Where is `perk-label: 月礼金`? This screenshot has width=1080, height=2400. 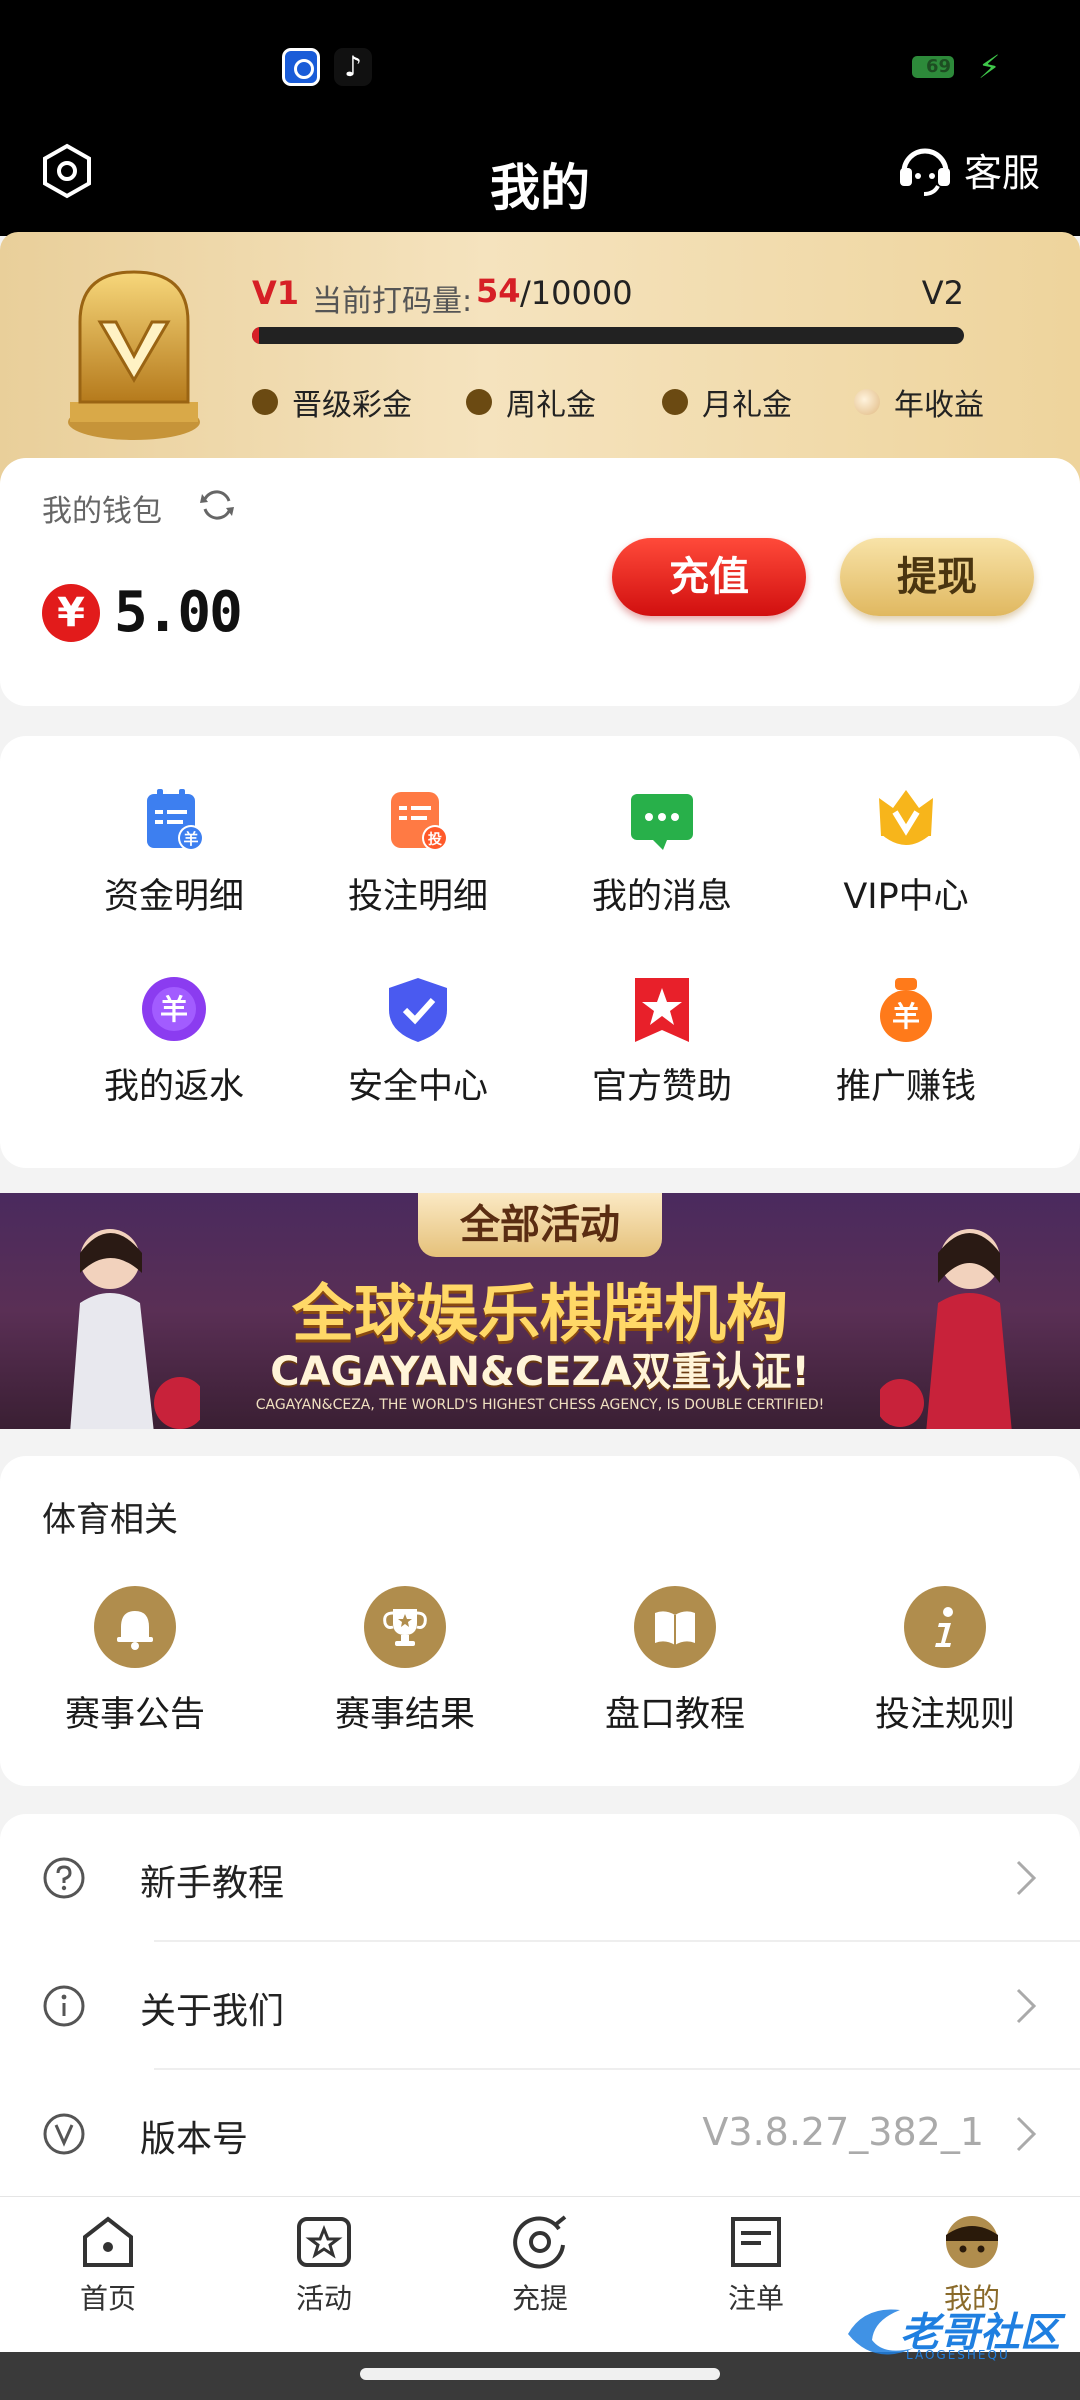 perk-label: 月礼金 is located at coordinates (747, 405).